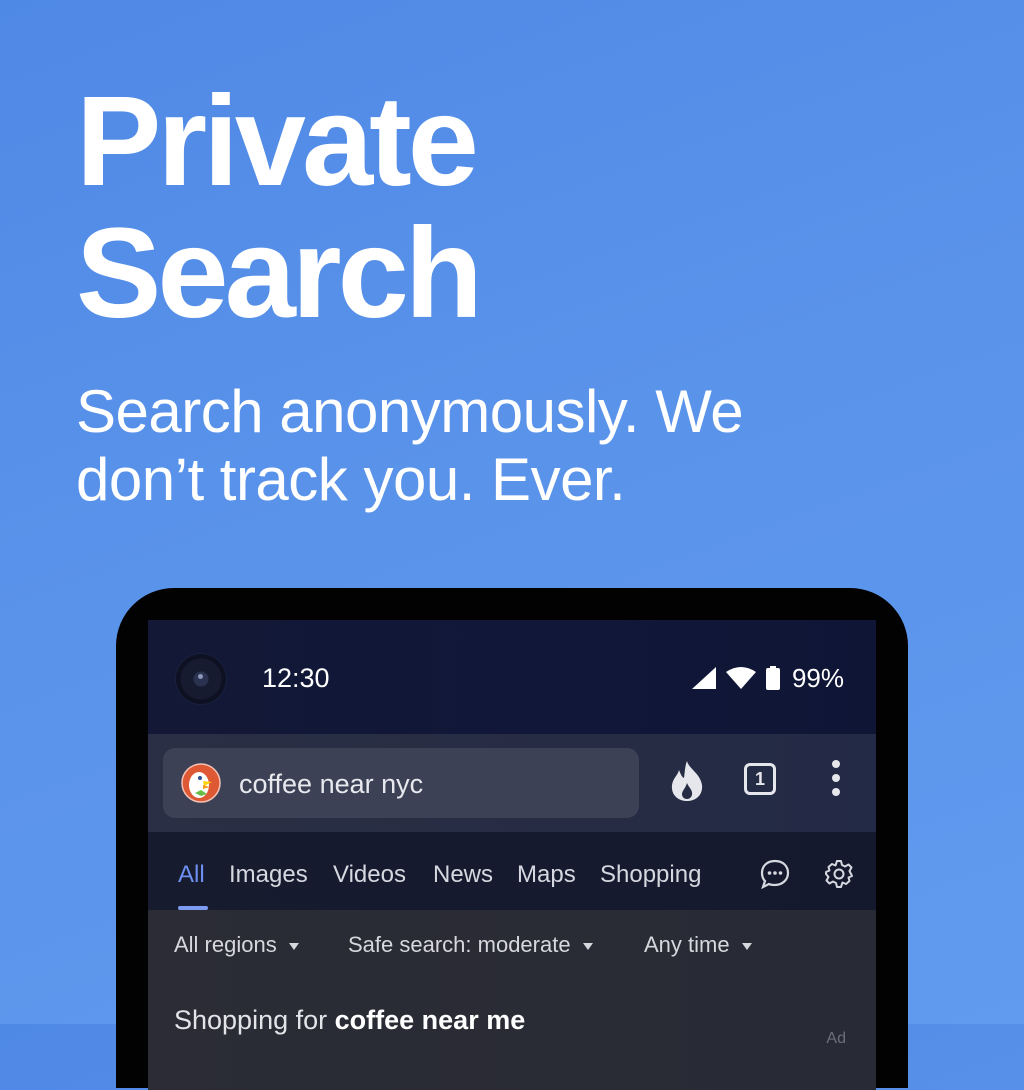 The image size is (1024, 1090). What do you see at coordinates (512, 871) in the screenshot?
I see `search-category-tabs: All Images Videos News Maps Shopping` at bounding box center [512, 871].